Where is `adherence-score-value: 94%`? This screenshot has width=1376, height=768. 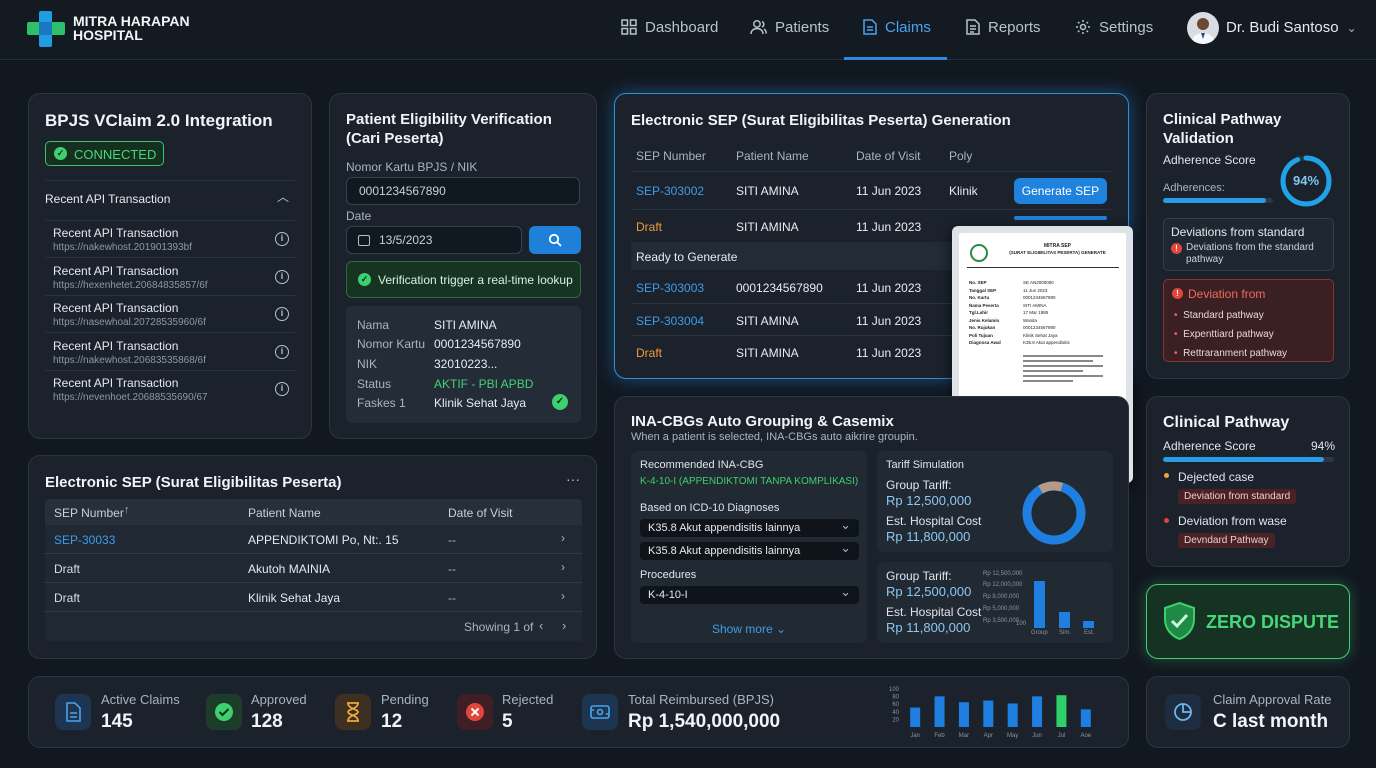
adherence-score-value: 94% is located at coordinates (1323, 446).